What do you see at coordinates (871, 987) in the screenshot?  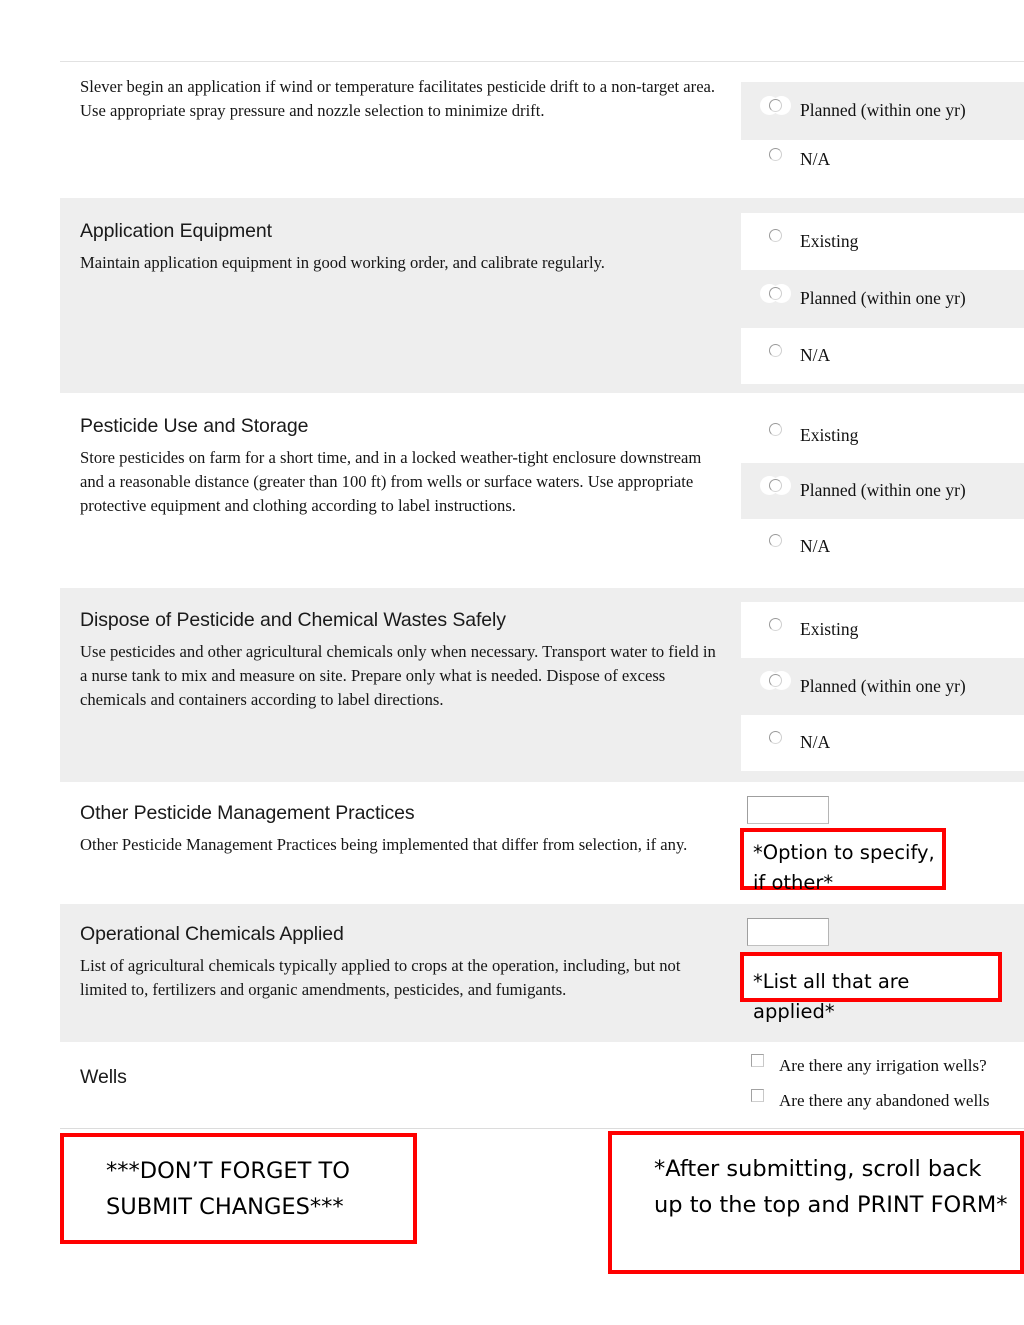 I see `annotation-list-all-applied: *List all that are applied*` at bounding box center [871, 987].